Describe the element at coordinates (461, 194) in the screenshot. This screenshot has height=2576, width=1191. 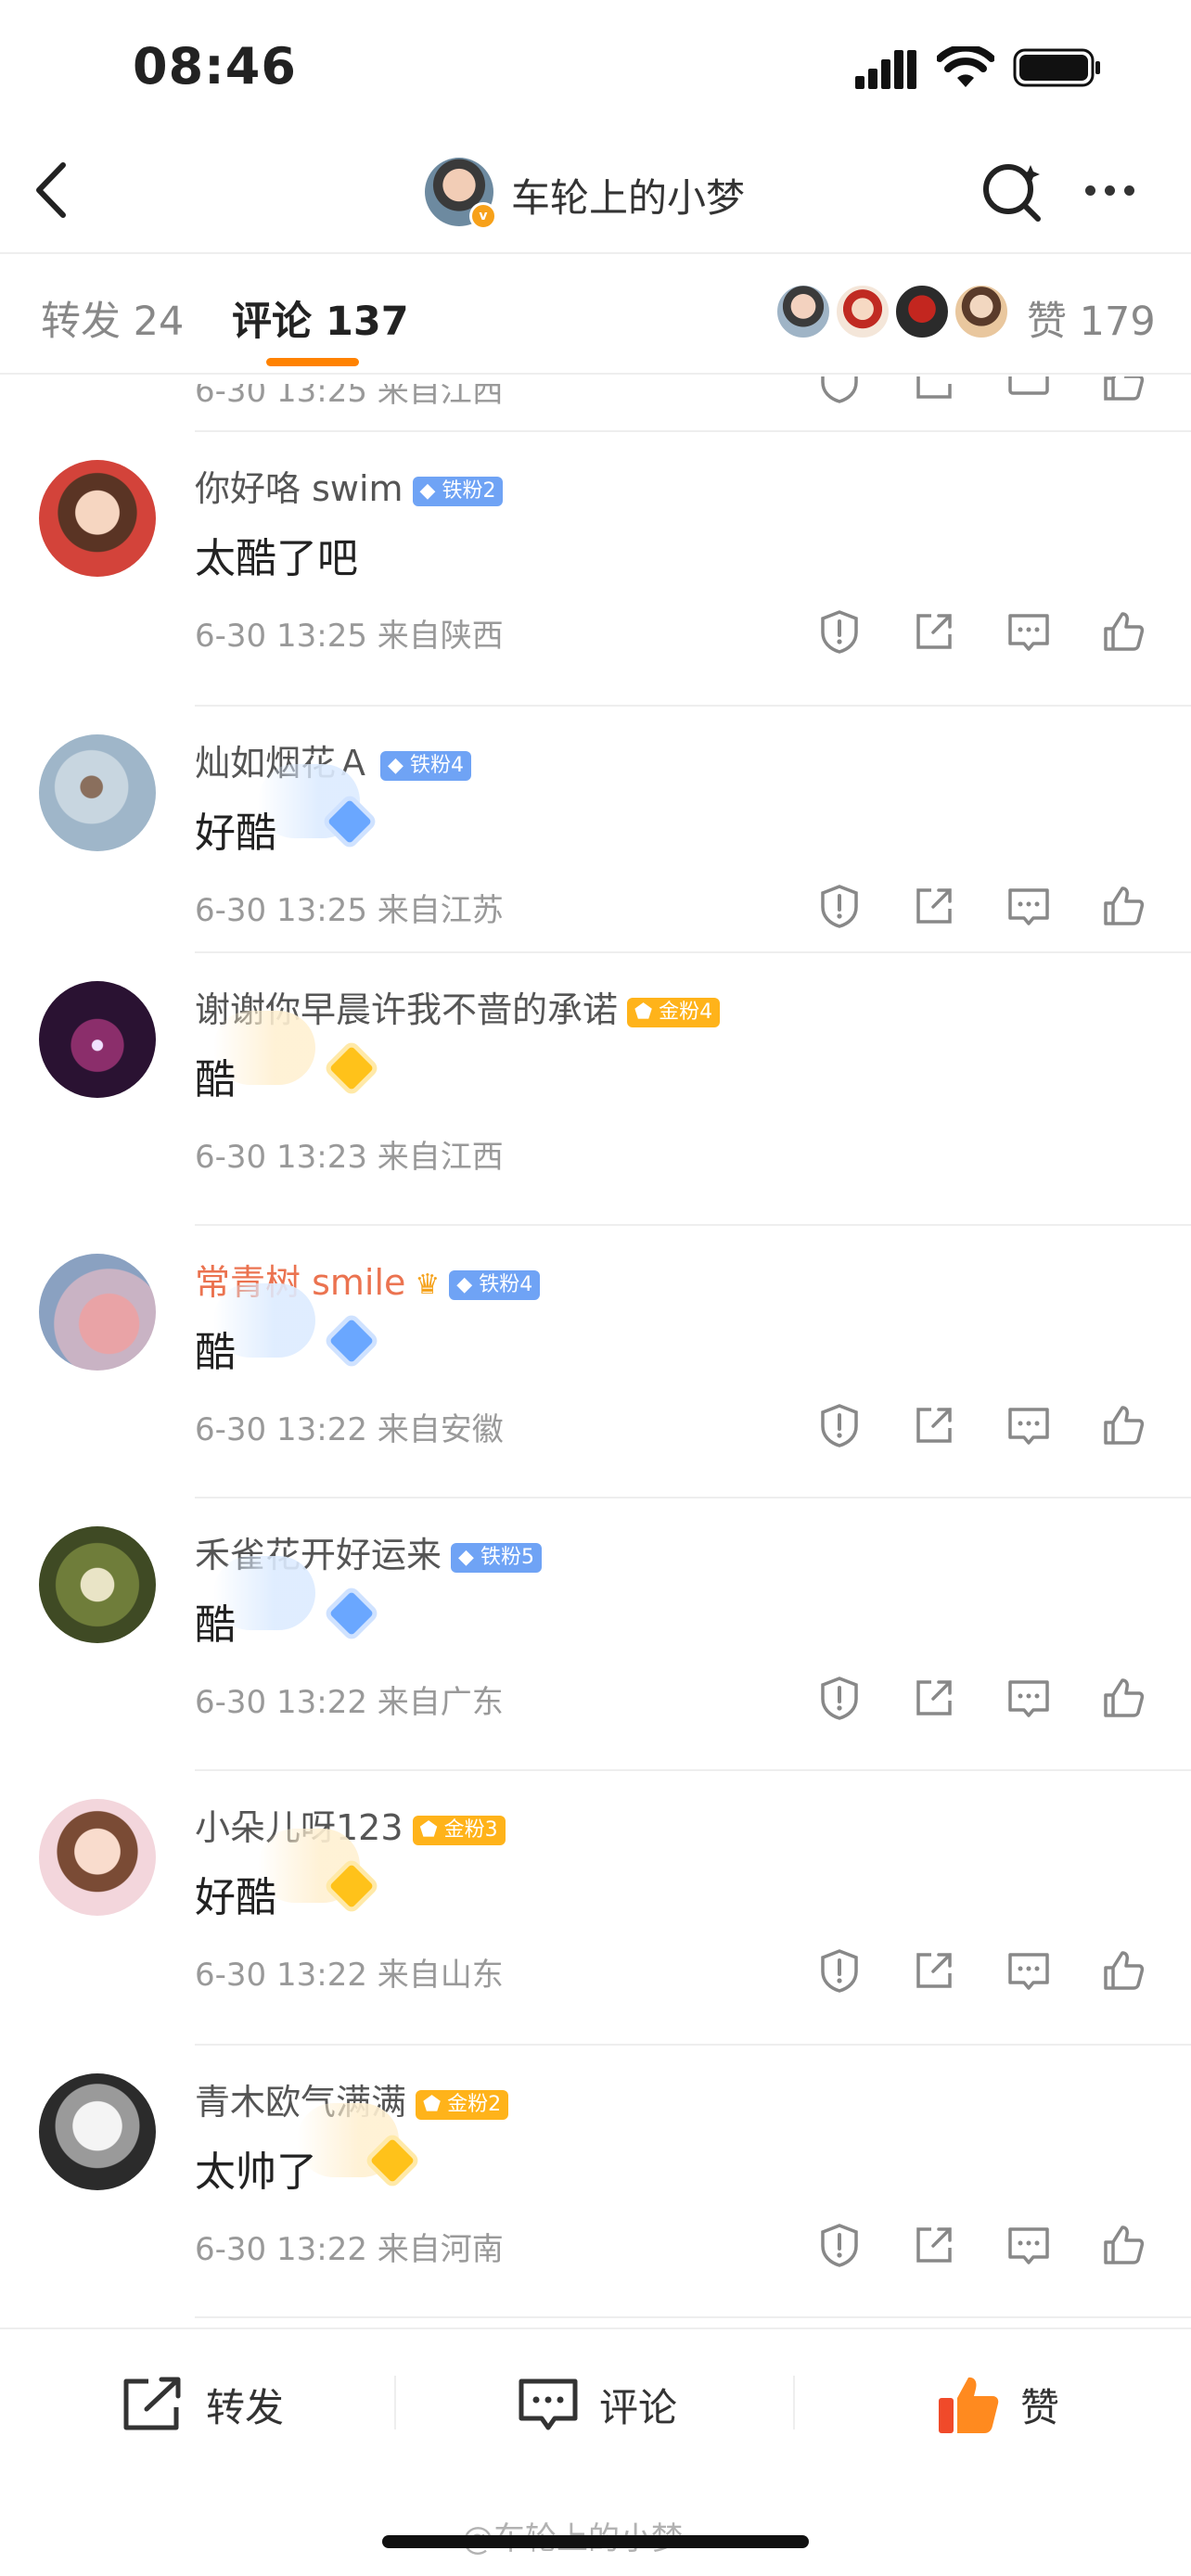
I see `author-avatar: v` at that location.